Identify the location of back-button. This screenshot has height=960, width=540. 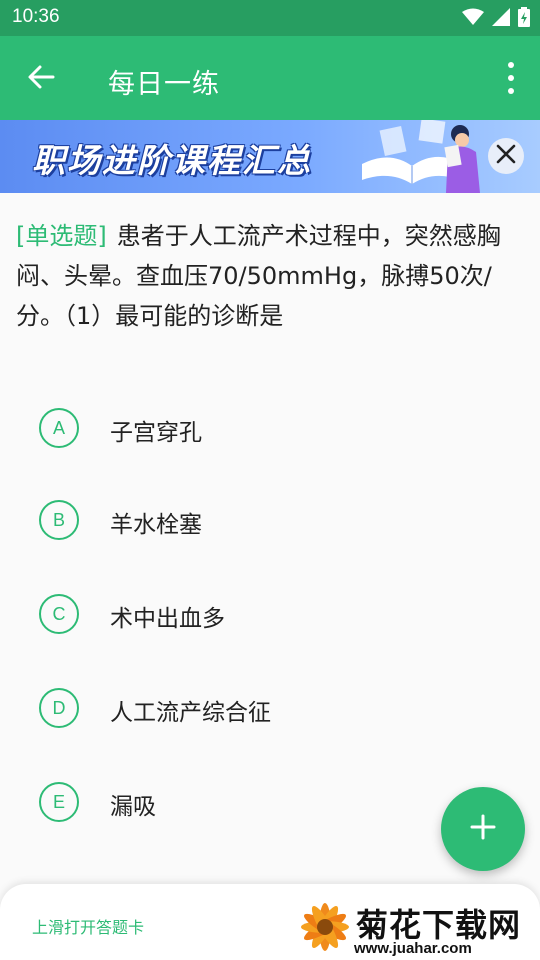
(41, 79).